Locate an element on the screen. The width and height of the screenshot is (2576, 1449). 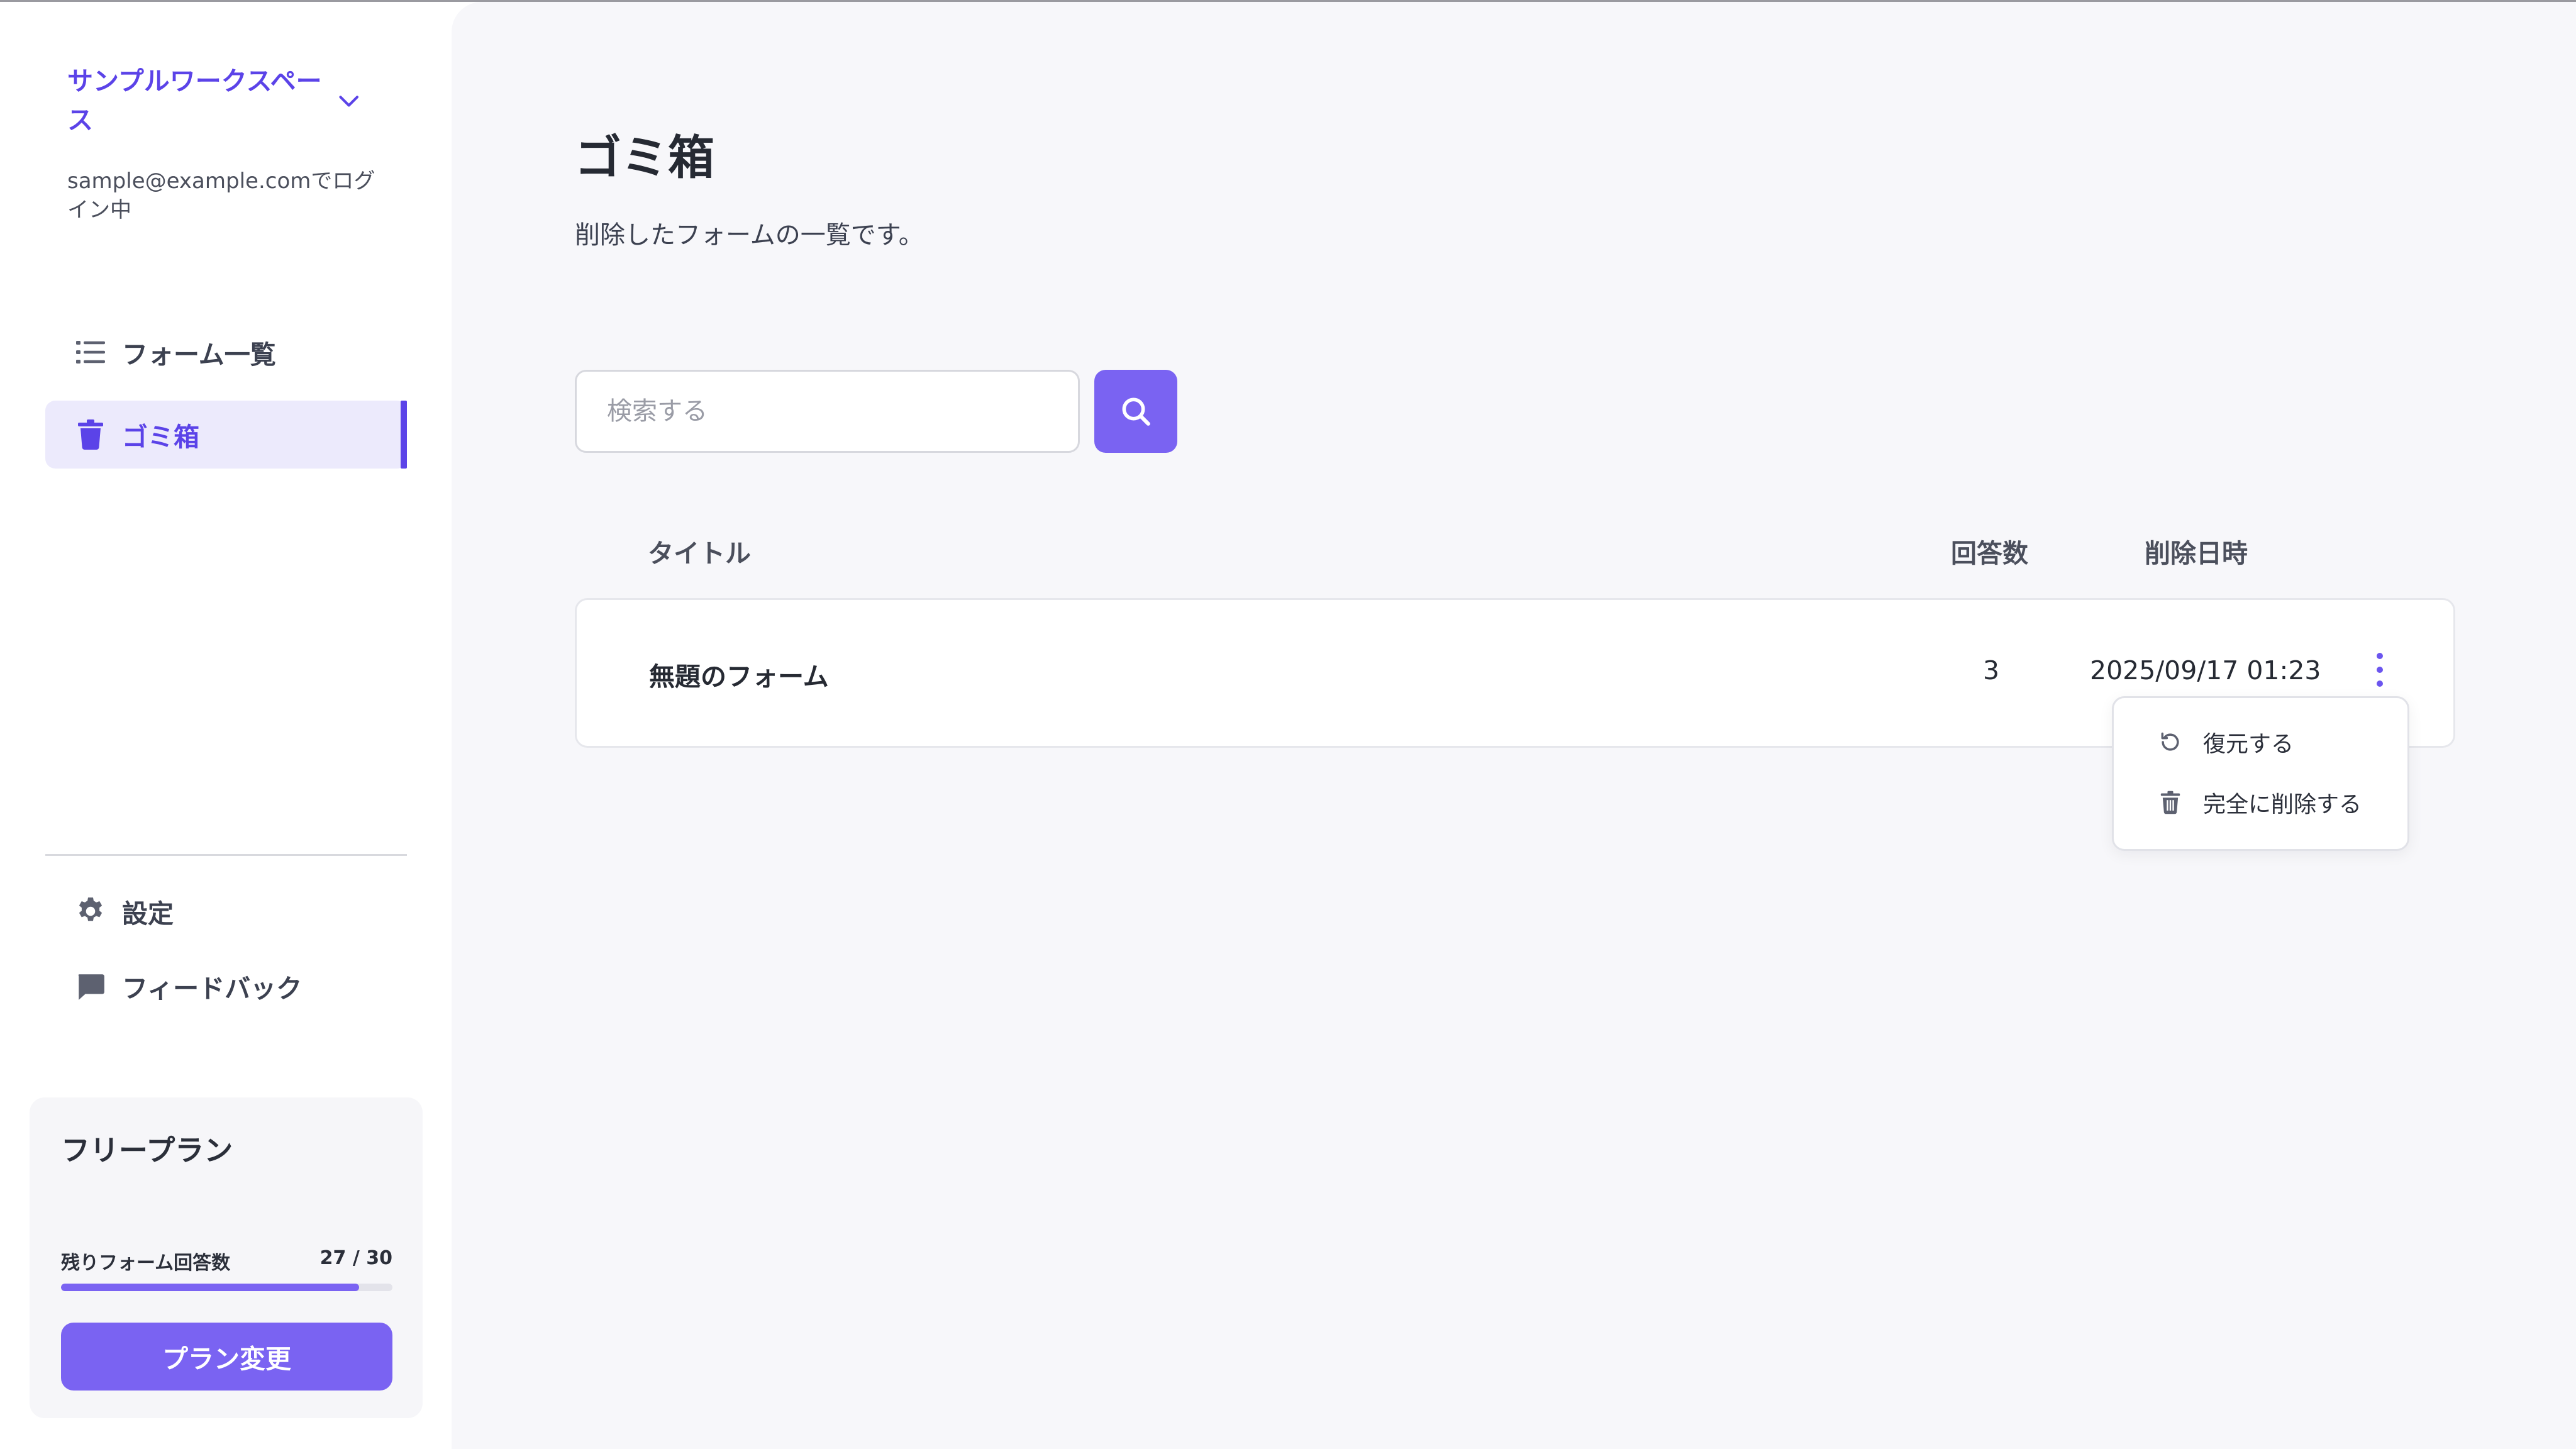
plan-card: フリープラン 残りフォーム回答数 27 / 30 プラン変更 is located at coordinates (226, 1257).